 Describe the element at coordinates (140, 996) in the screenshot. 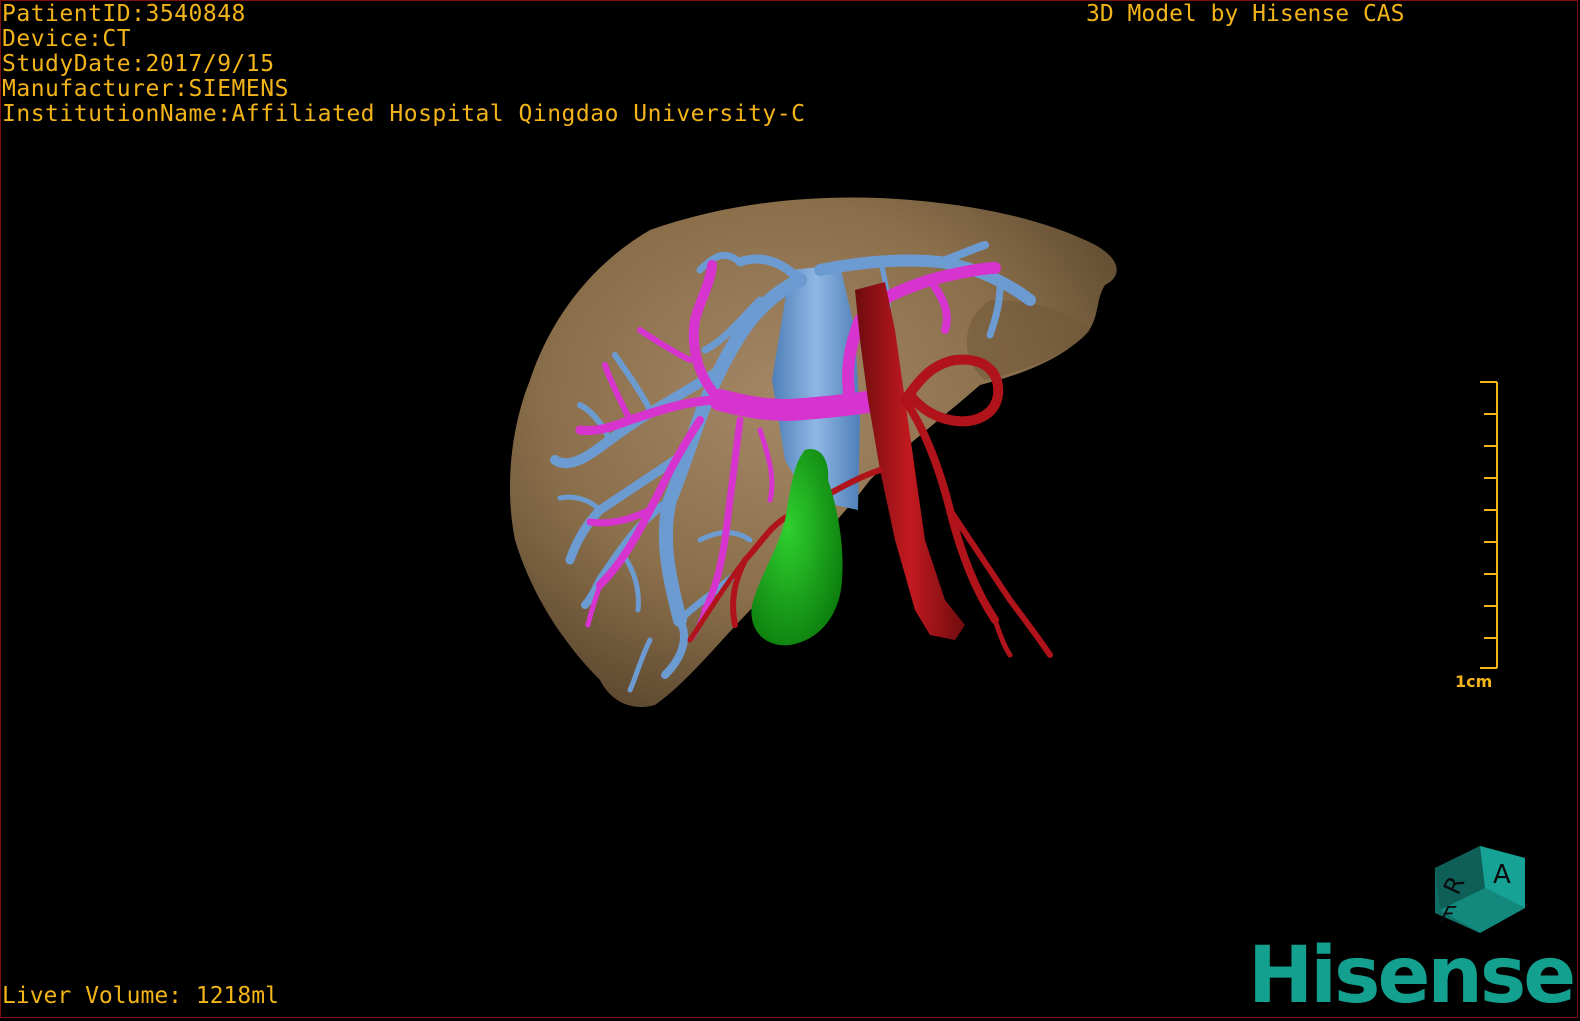

I see `liver-volume: Liver Volume: 1218ml` at that location.